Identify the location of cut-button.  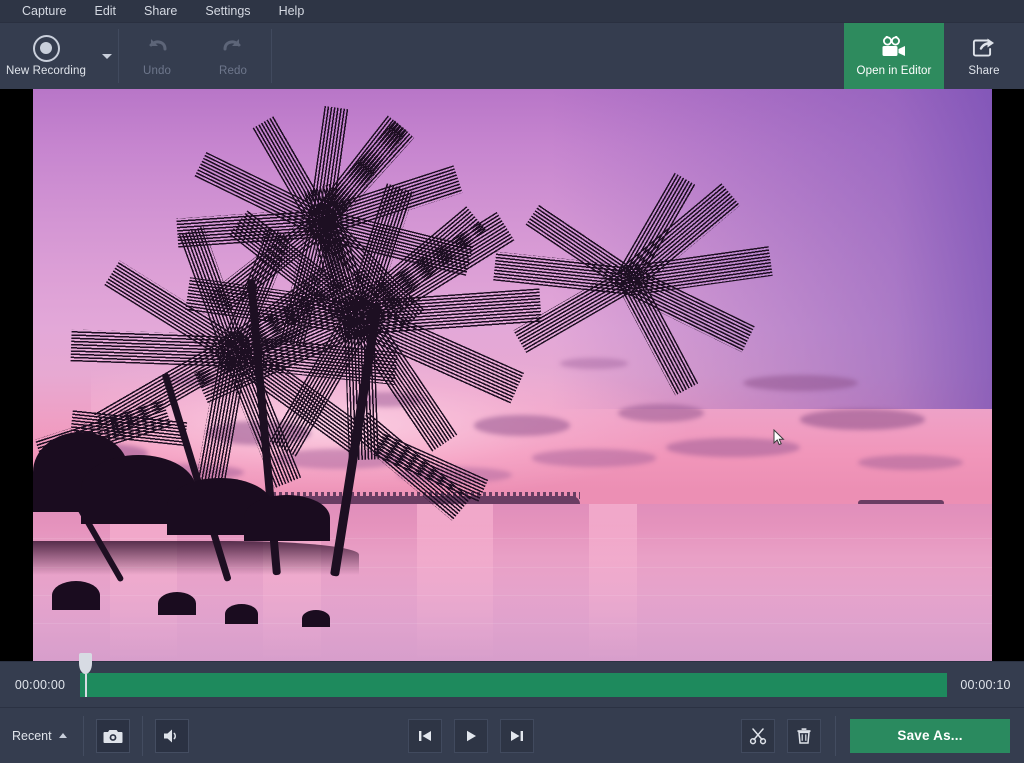
(758, 735).